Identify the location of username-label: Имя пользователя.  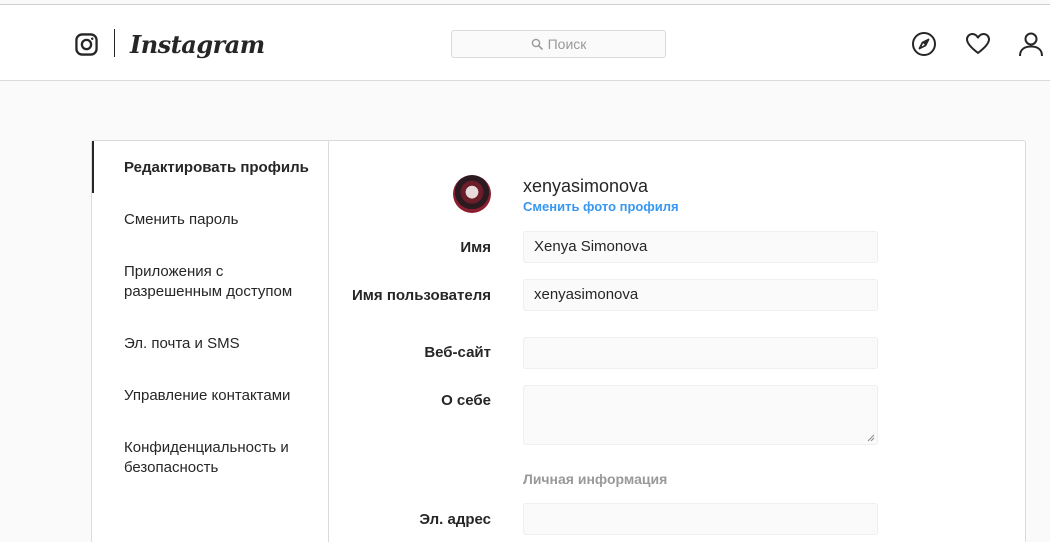
(421, 295).